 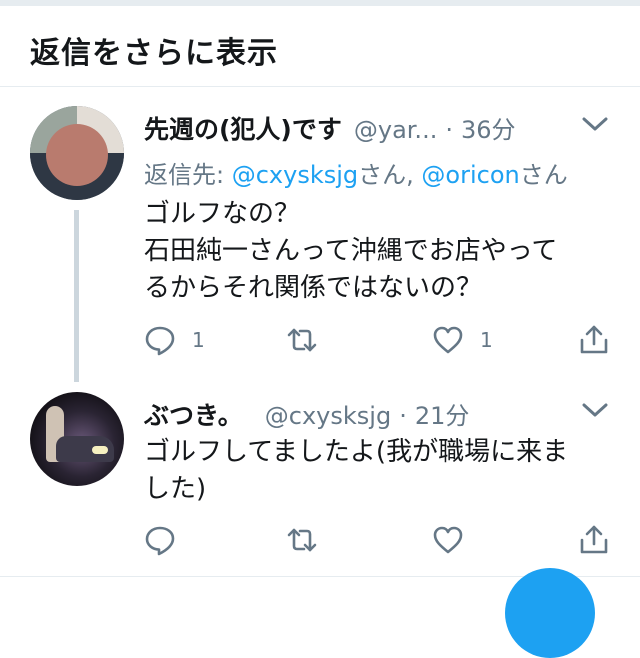 I want to click on reply-icon, so click(x=160, y=541).